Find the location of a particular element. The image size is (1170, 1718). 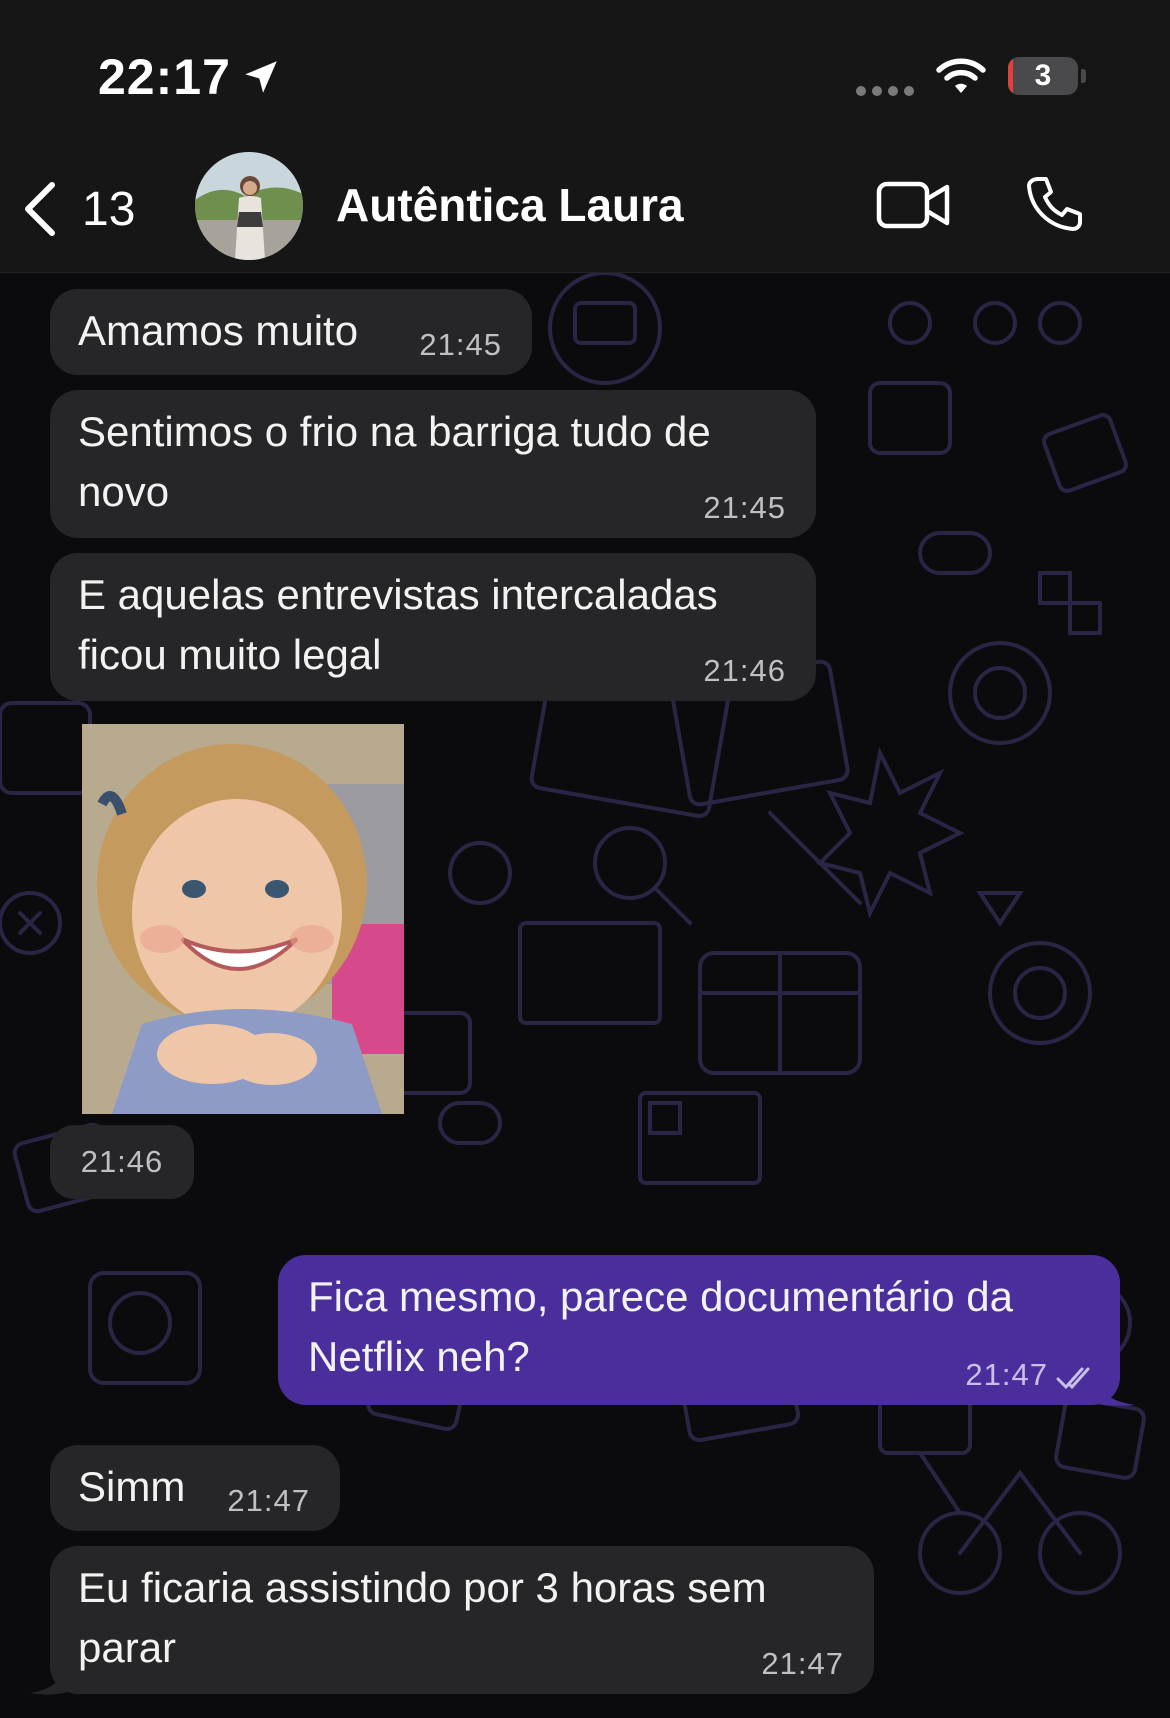

signal-icon is located at coordinates (885, 91).